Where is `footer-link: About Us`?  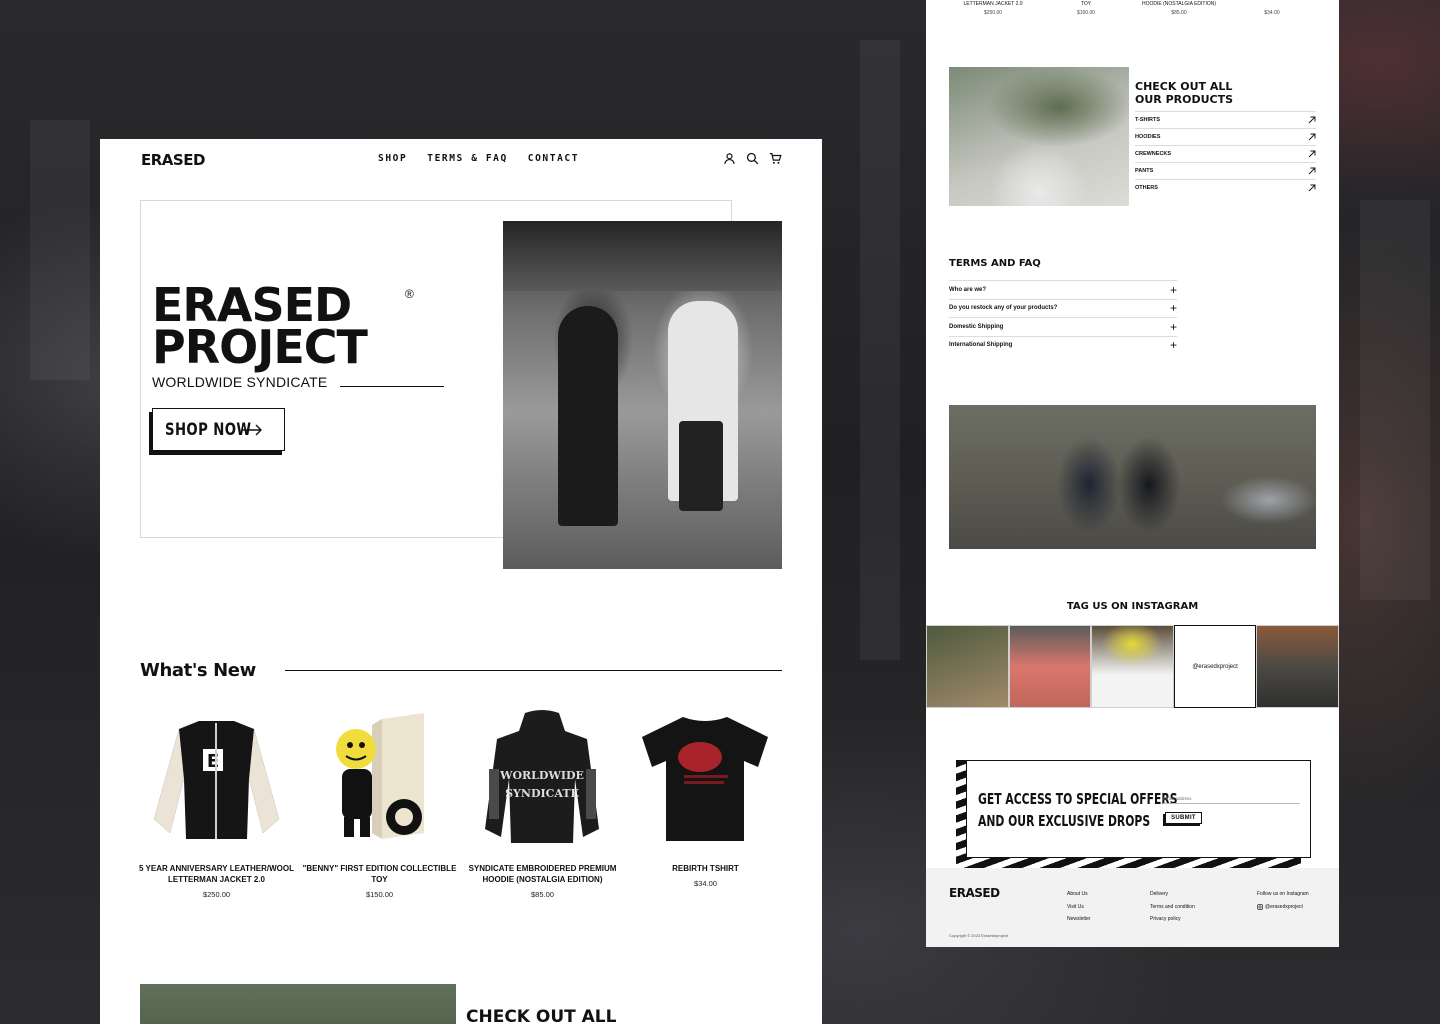
footer-link: About Us is located at coordinates (1079, 894).